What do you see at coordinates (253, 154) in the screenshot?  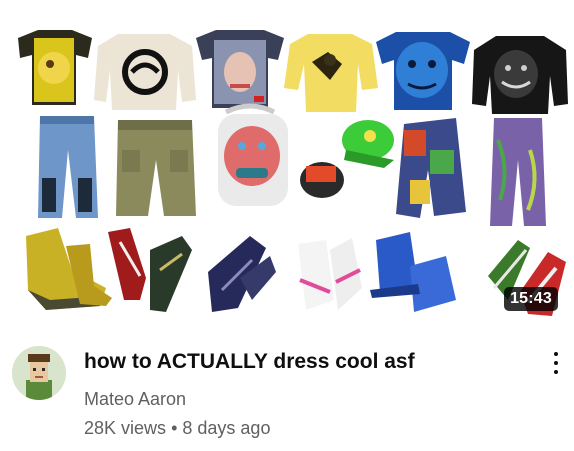 I see `face-backpack` at bounding box center [253, 154].